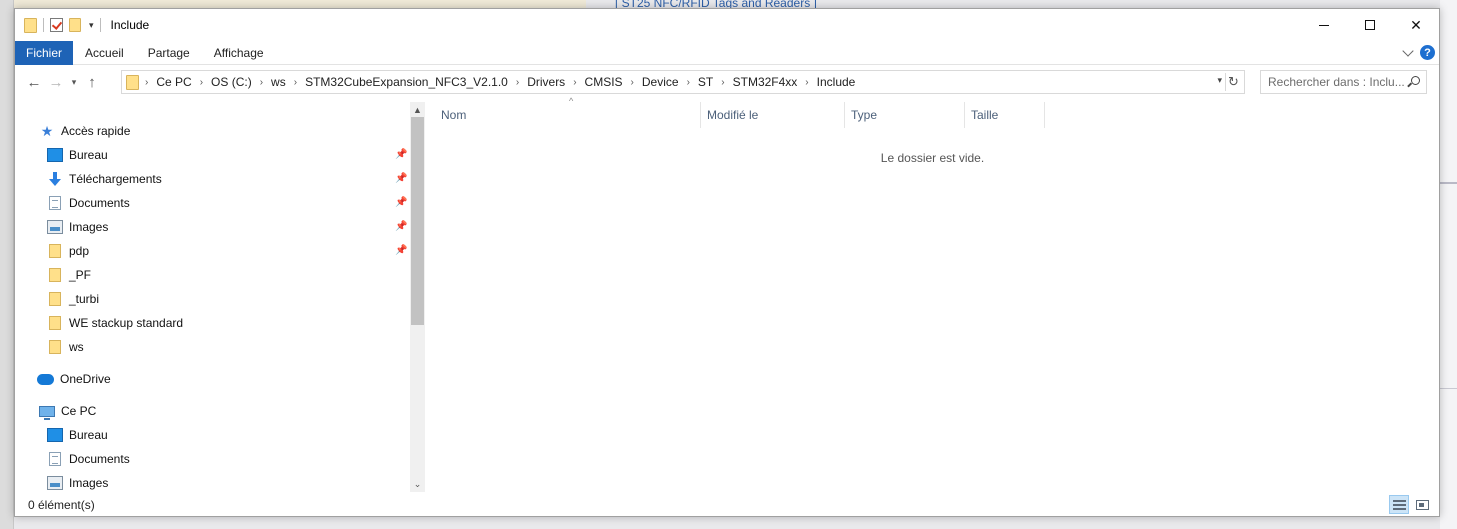  Describe the element at coordinates (88, 435) in the screenshot. I see `sidebar-item-label: Bureau` at that location.